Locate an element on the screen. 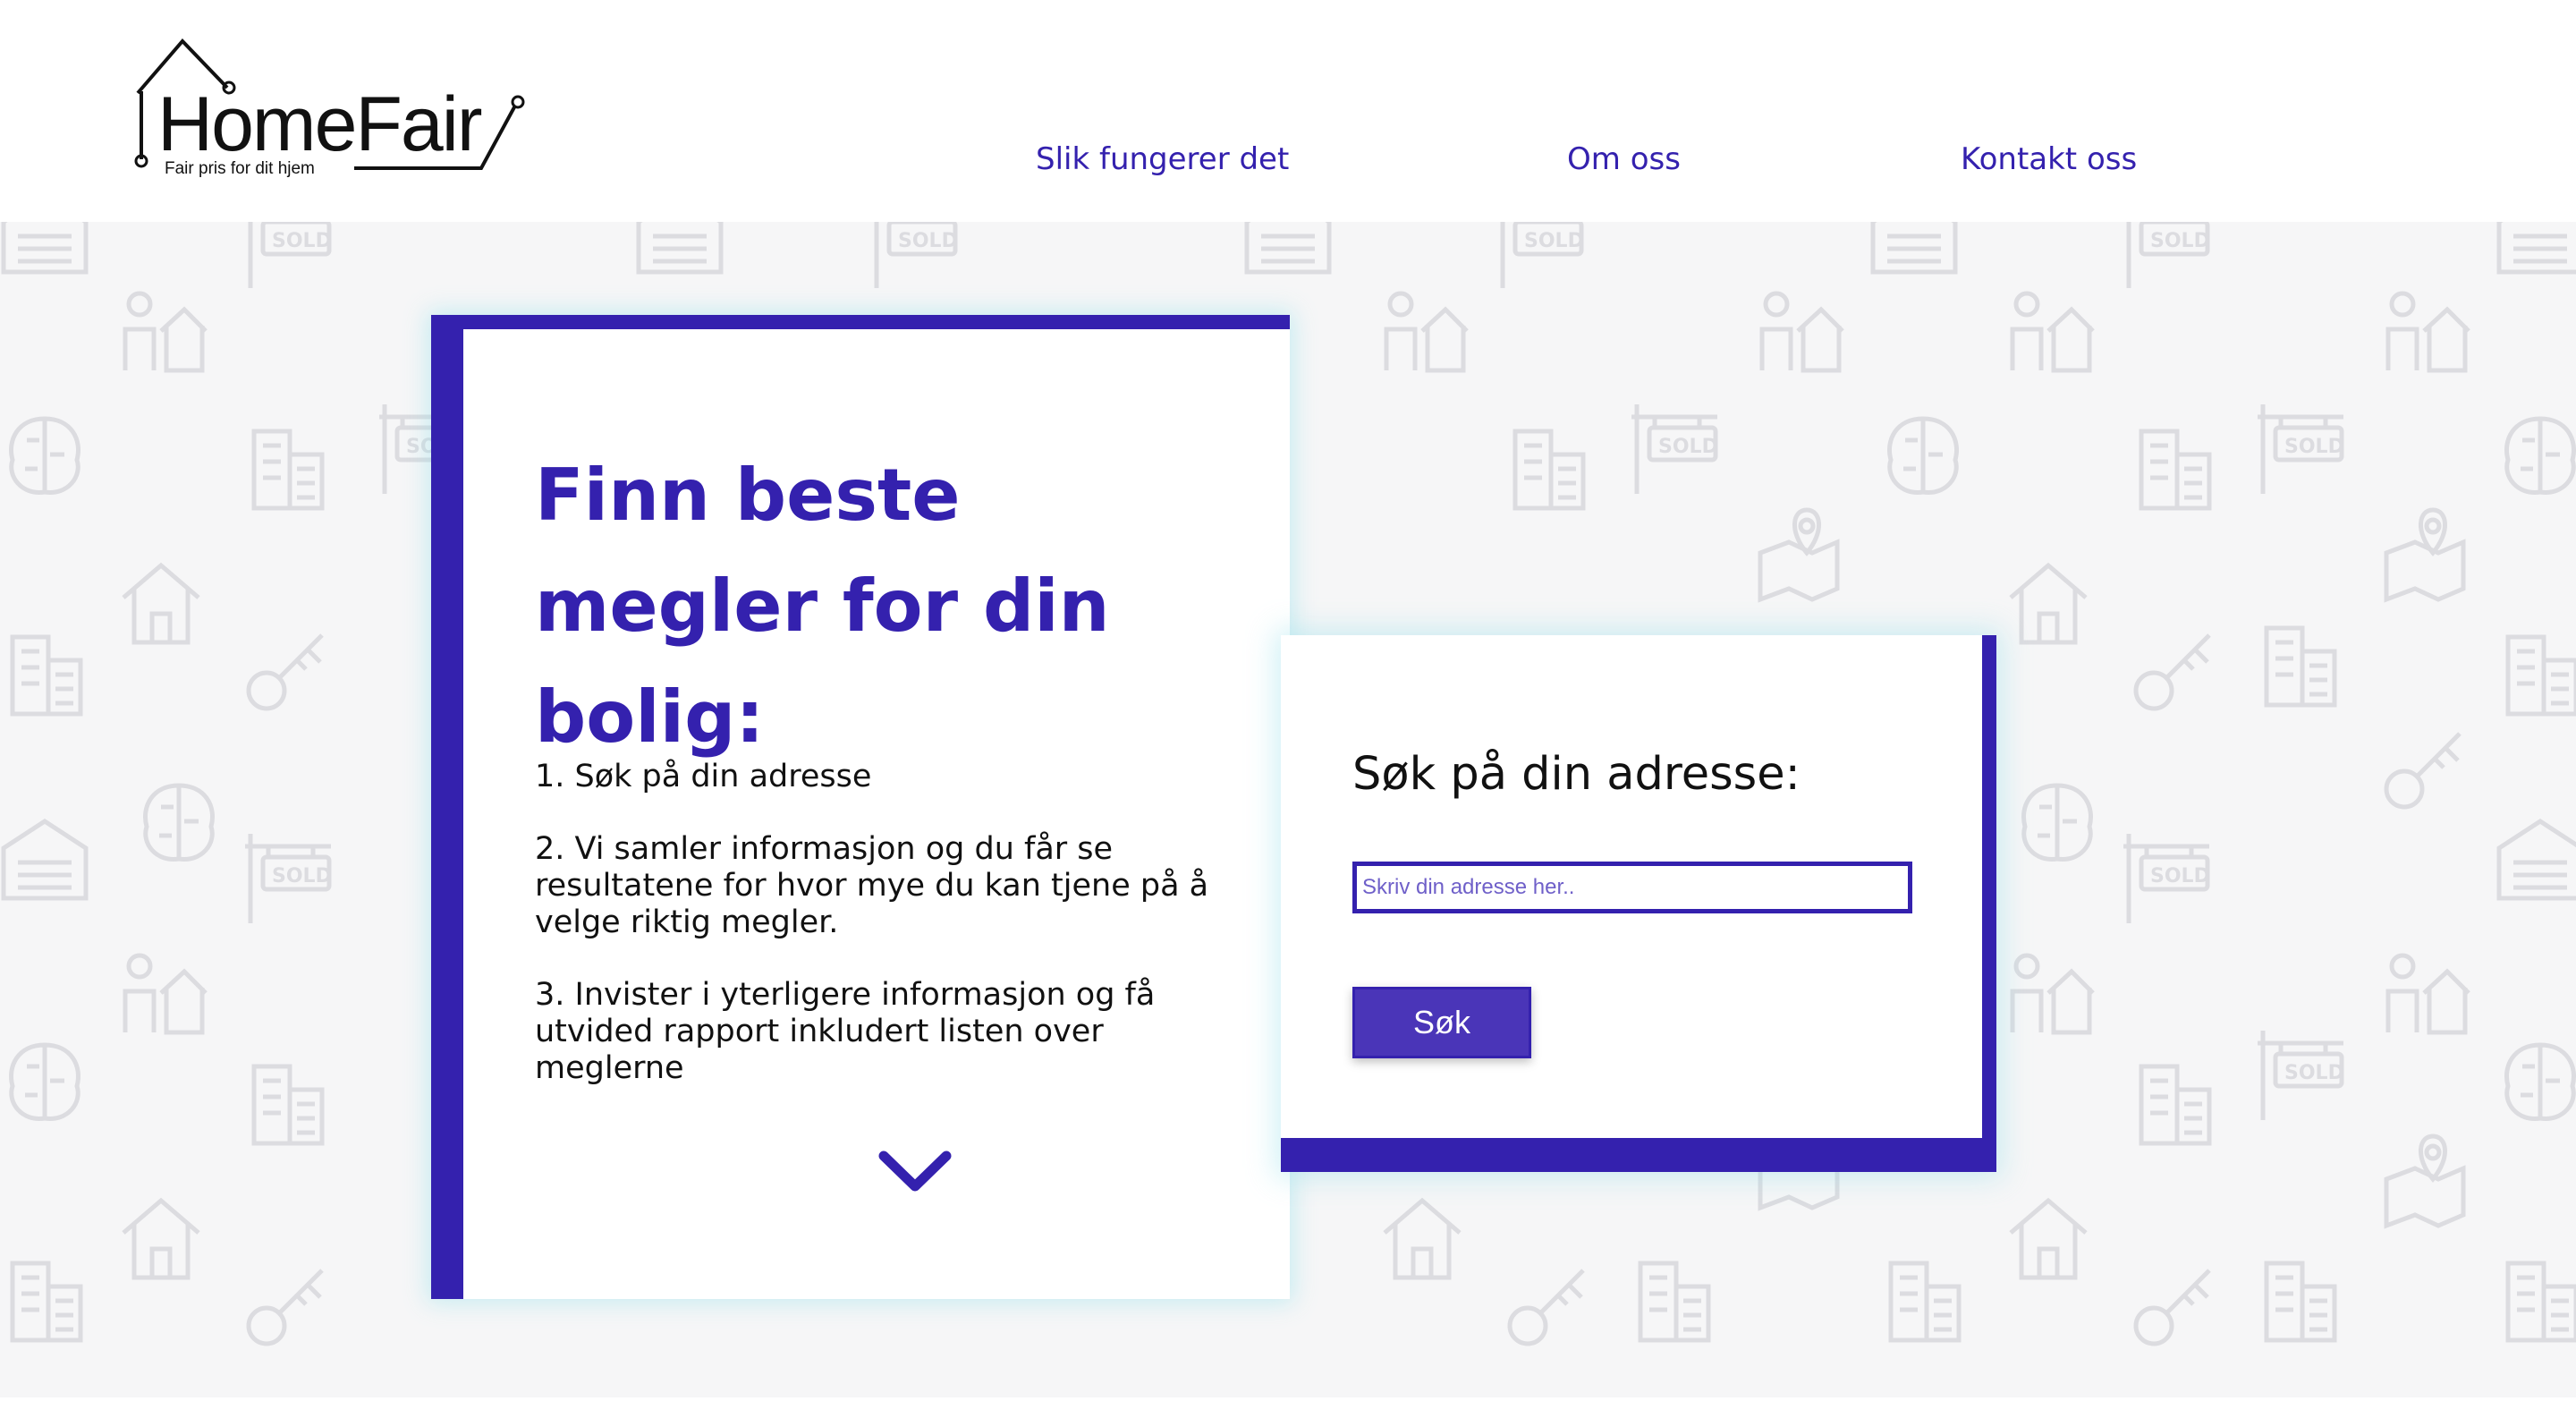  main-nav: Slik fungerer det Om oss Kontakt oss is located at coordinates (1288, 163).